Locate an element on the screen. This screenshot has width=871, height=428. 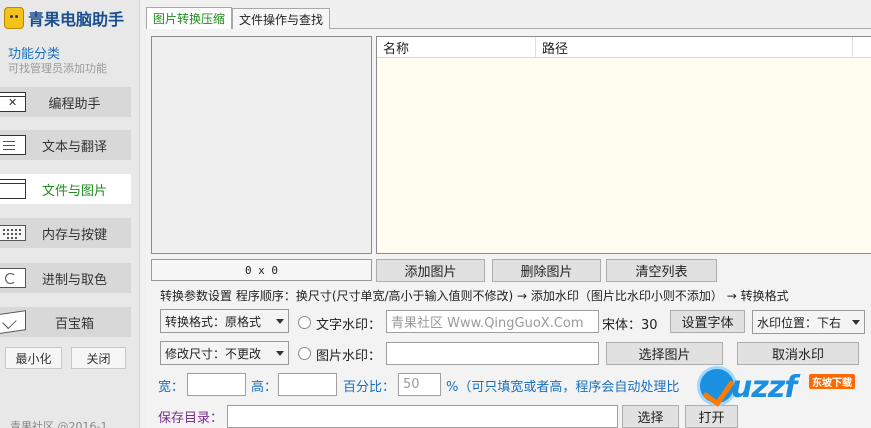
add-image-button: 添加图片 is located at coordinates (430, 270).